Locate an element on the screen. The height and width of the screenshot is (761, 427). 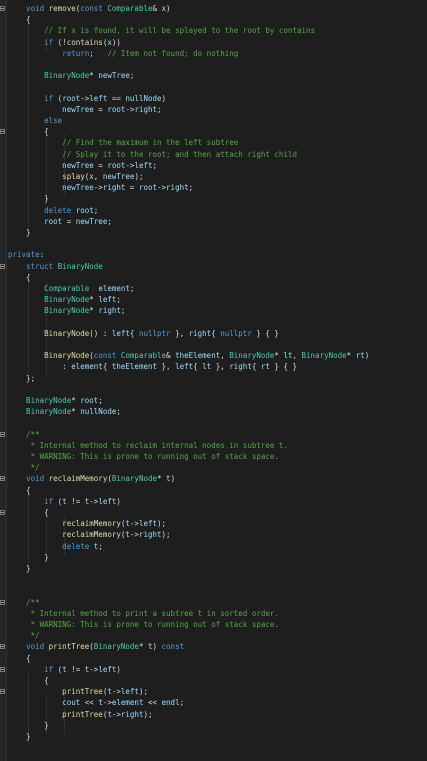
code-line: Comparable element; is located at coordinates (71, 288).